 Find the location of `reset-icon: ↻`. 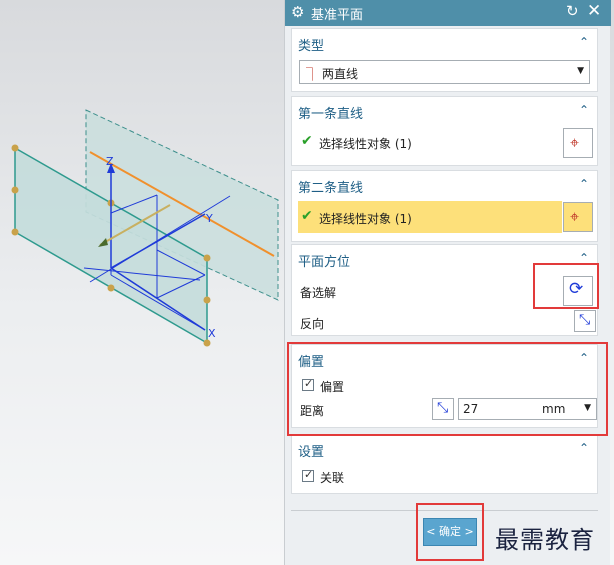

reset-icon: ↻ is located at coordinates (572, 11).